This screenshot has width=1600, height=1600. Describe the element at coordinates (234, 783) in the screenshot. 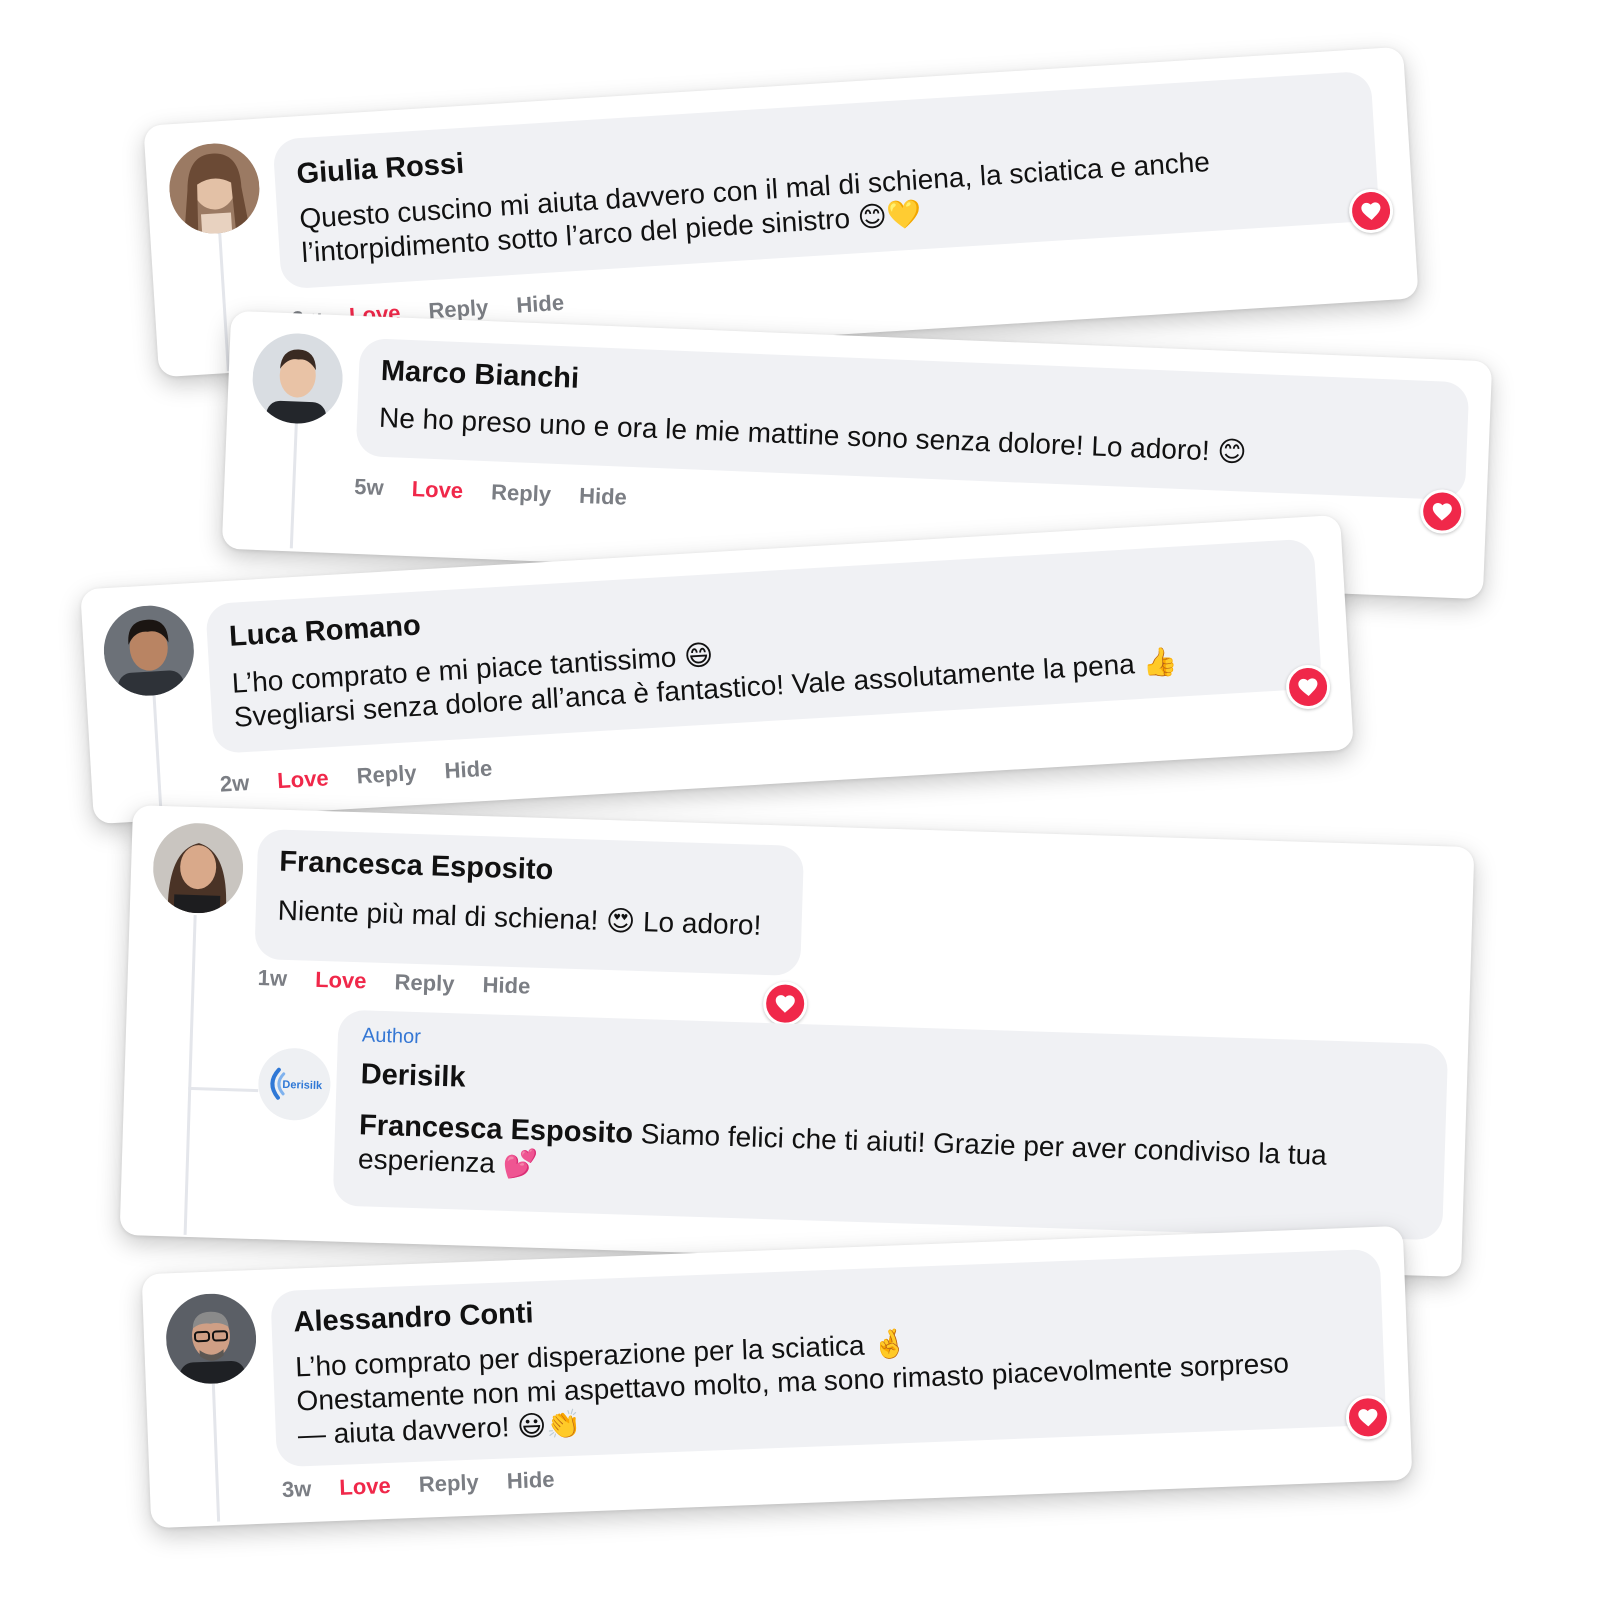

I see `timestamp: 2w` at that location.